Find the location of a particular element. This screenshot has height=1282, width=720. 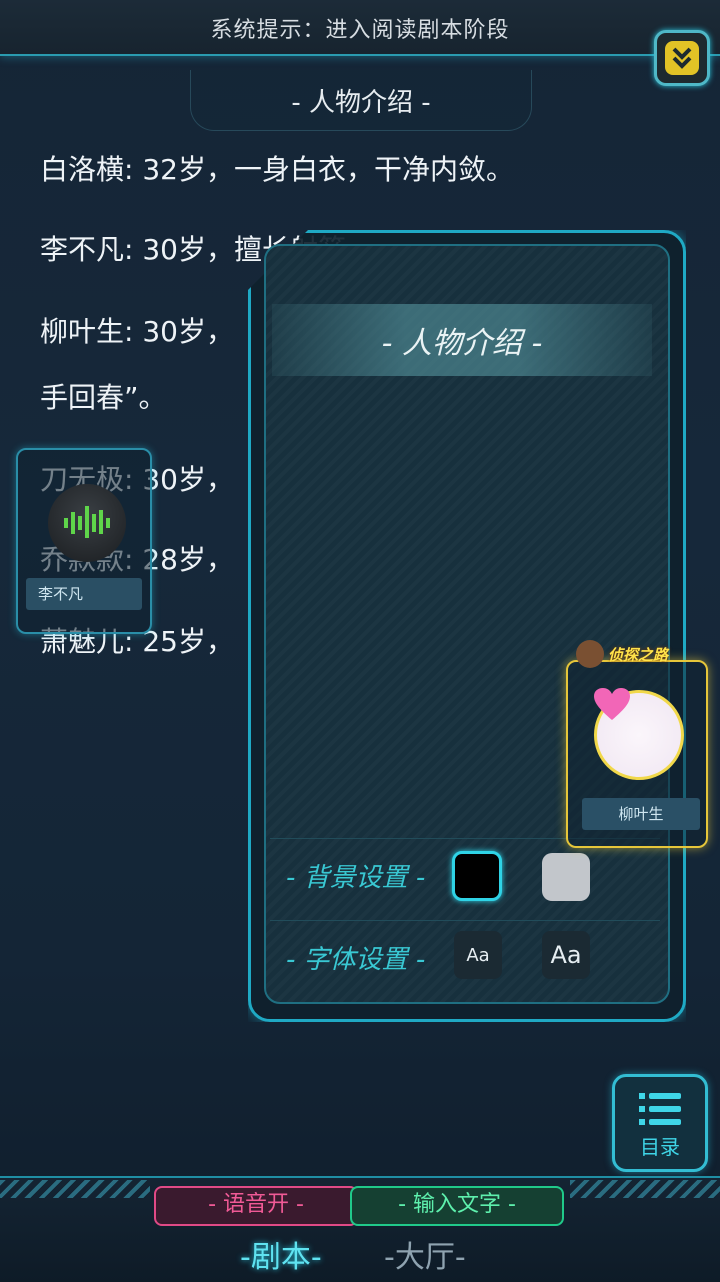

system-prompt-text: 系统提示：进入阅读剧本阶段 is located at coordinates (360, 30).